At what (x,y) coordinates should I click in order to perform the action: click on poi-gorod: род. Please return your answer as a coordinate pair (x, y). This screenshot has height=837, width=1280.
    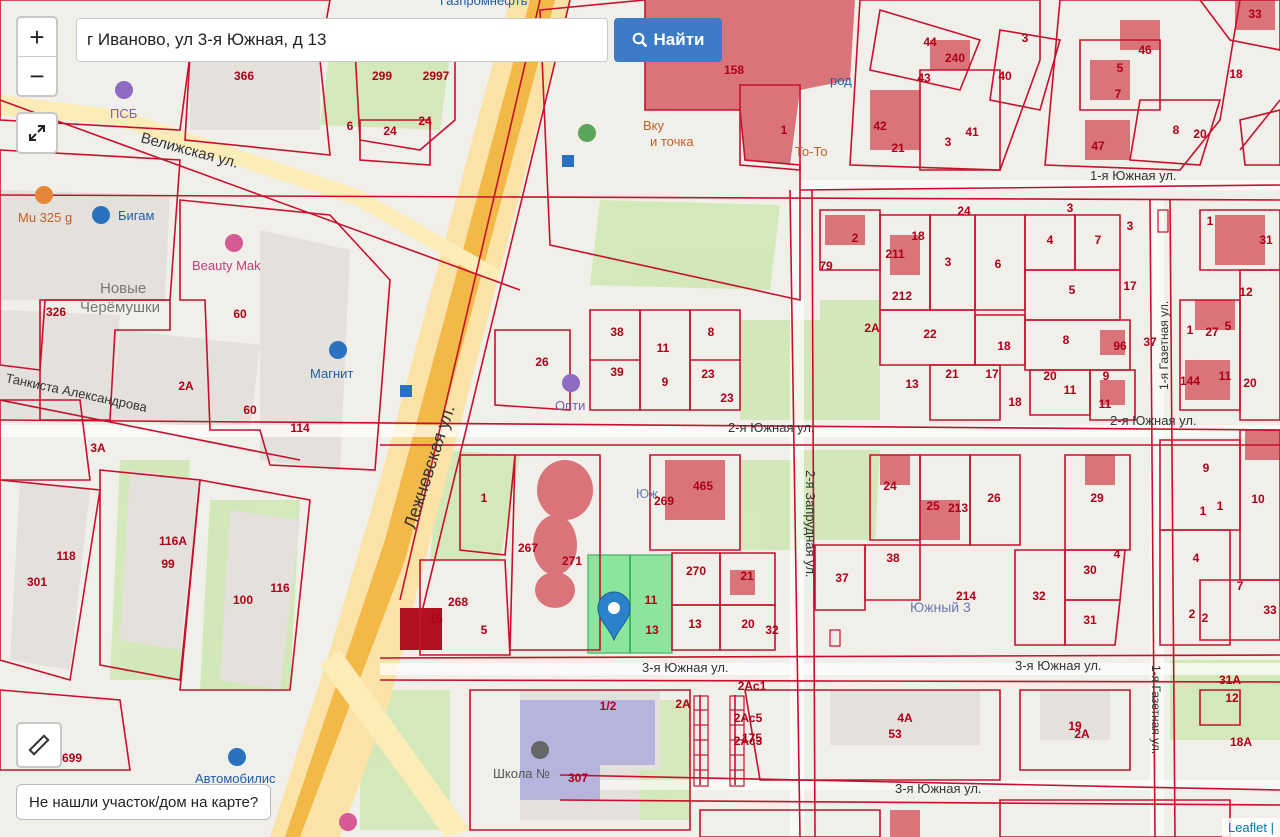
    Looking at the image, I should click on (841, 80).